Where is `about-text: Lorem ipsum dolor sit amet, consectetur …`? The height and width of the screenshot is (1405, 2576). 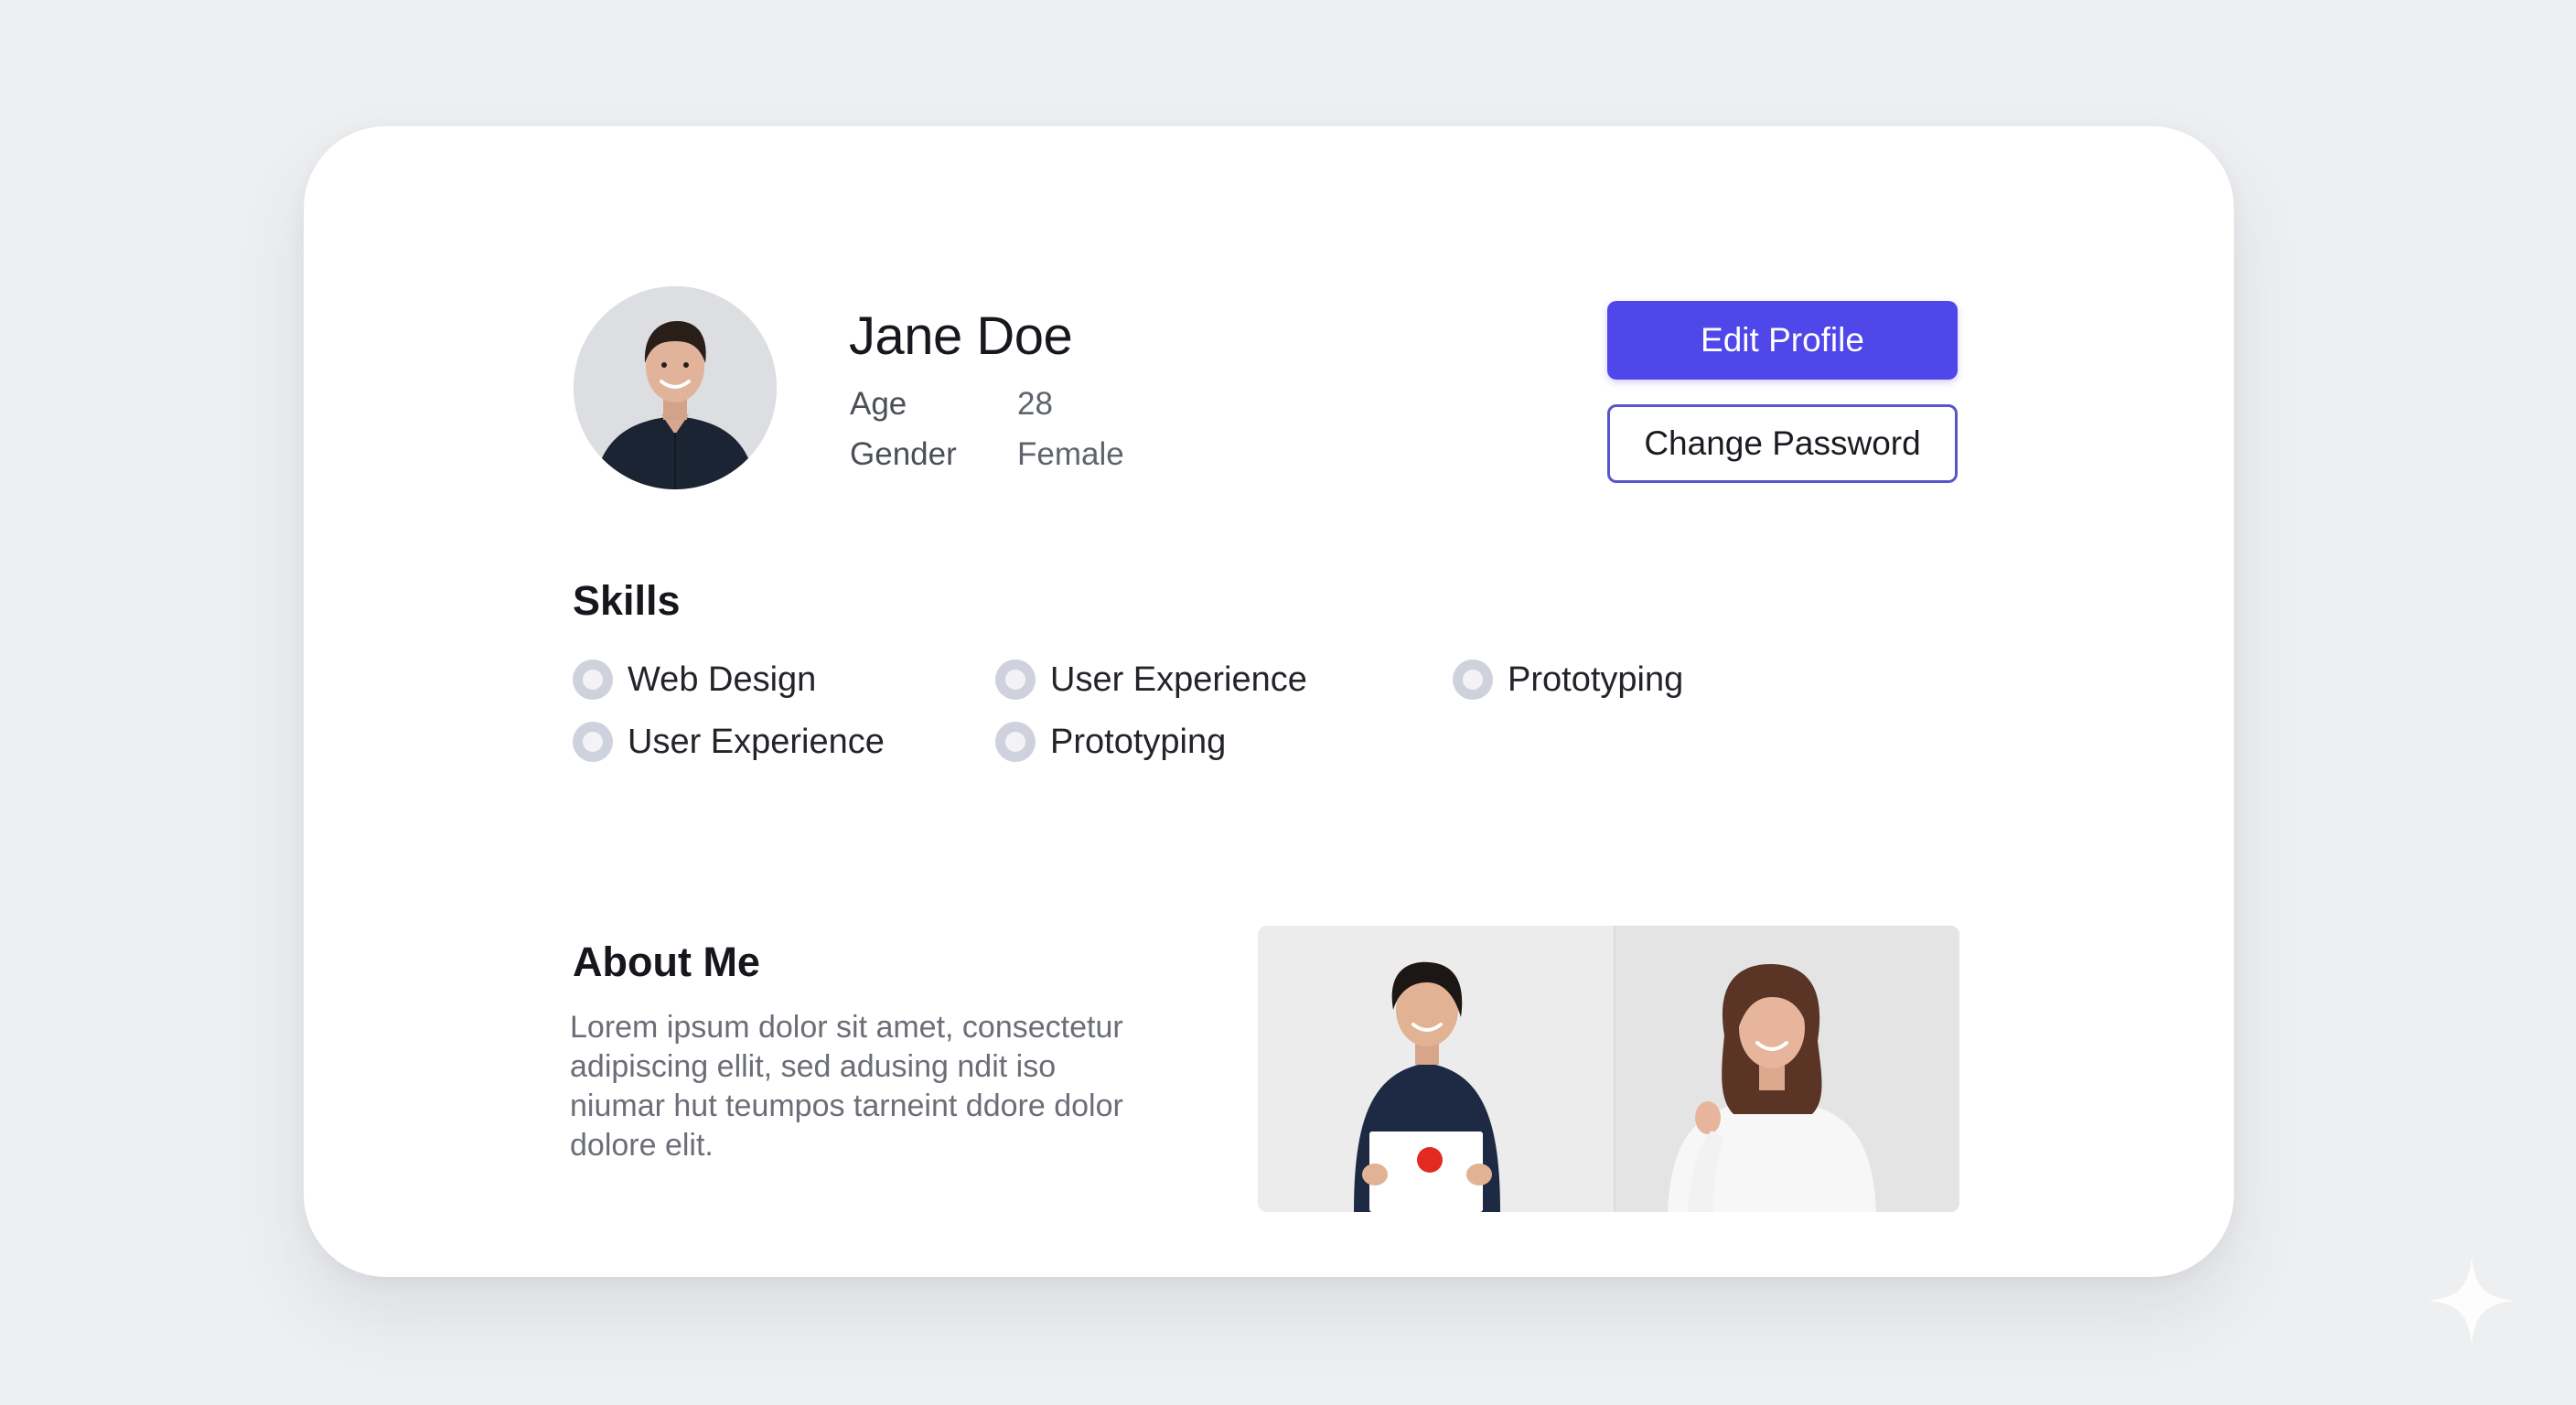 about-text: Lorem ipsum dolor sit amet, consectetur … is located at coordinates (872, 1086).